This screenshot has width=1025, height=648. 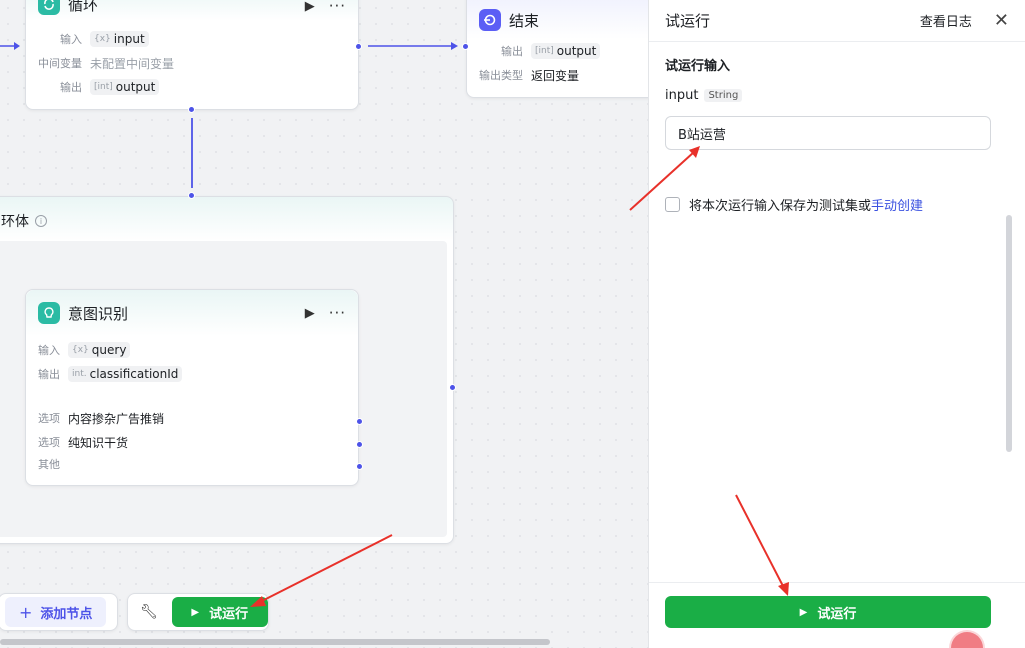 What do you see at coordinates (26, 612) in the screenshot?
I see `plus-icon: +` at bounding box center [26, 612].